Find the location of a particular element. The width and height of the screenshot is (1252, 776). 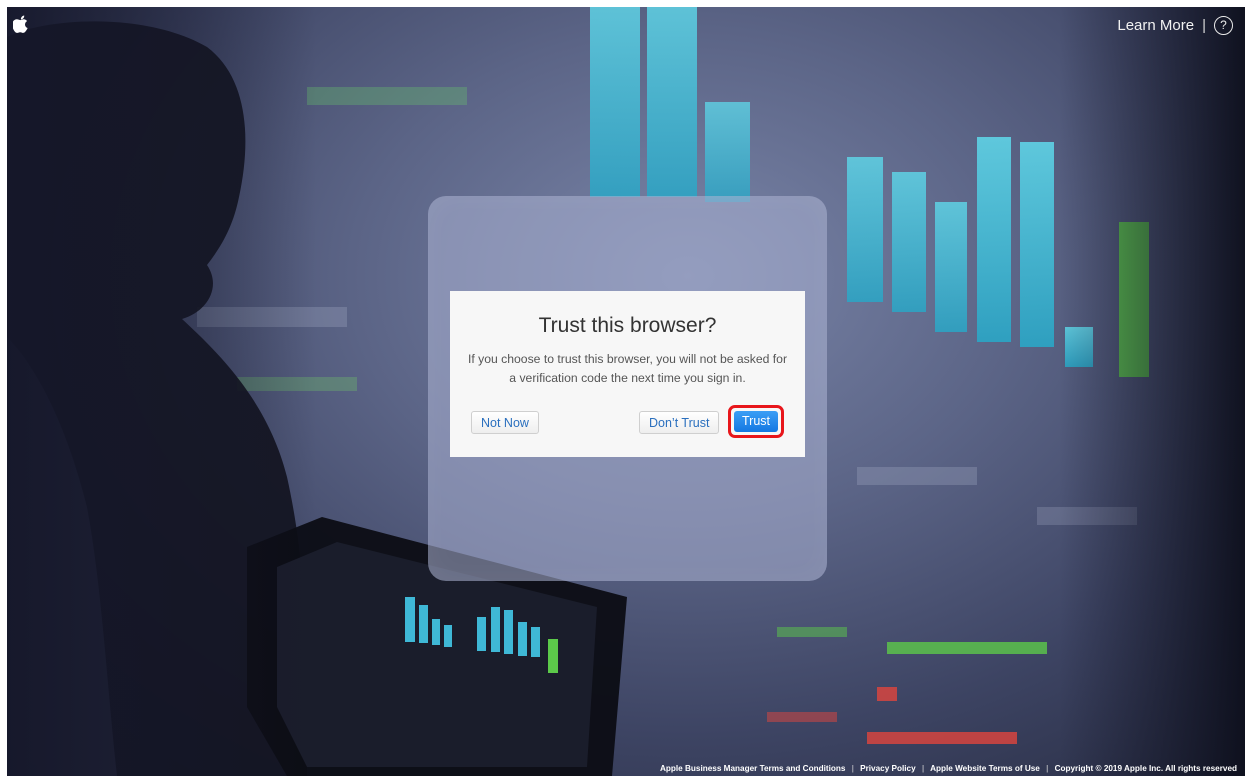

learn-more-link: Learn More is located at coordinates (1155, 25).